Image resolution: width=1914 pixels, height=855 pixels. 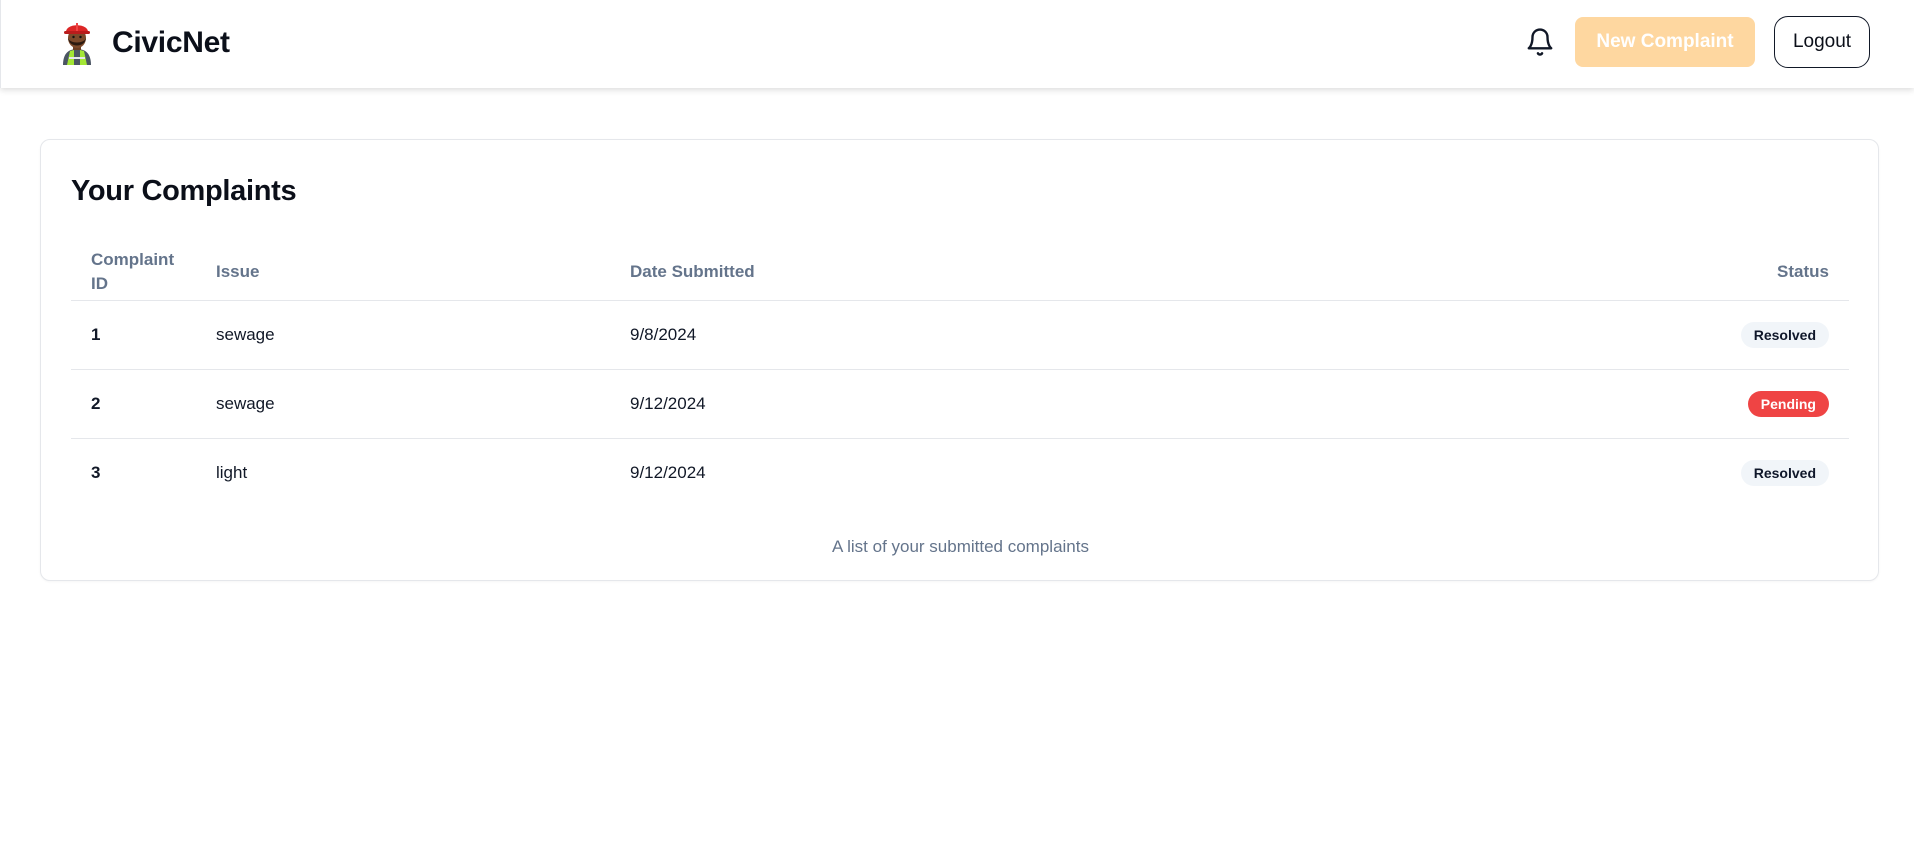 I want to click on table-row: 2 sewage 9/12/2024 Pending, so click(x=960, y=404).